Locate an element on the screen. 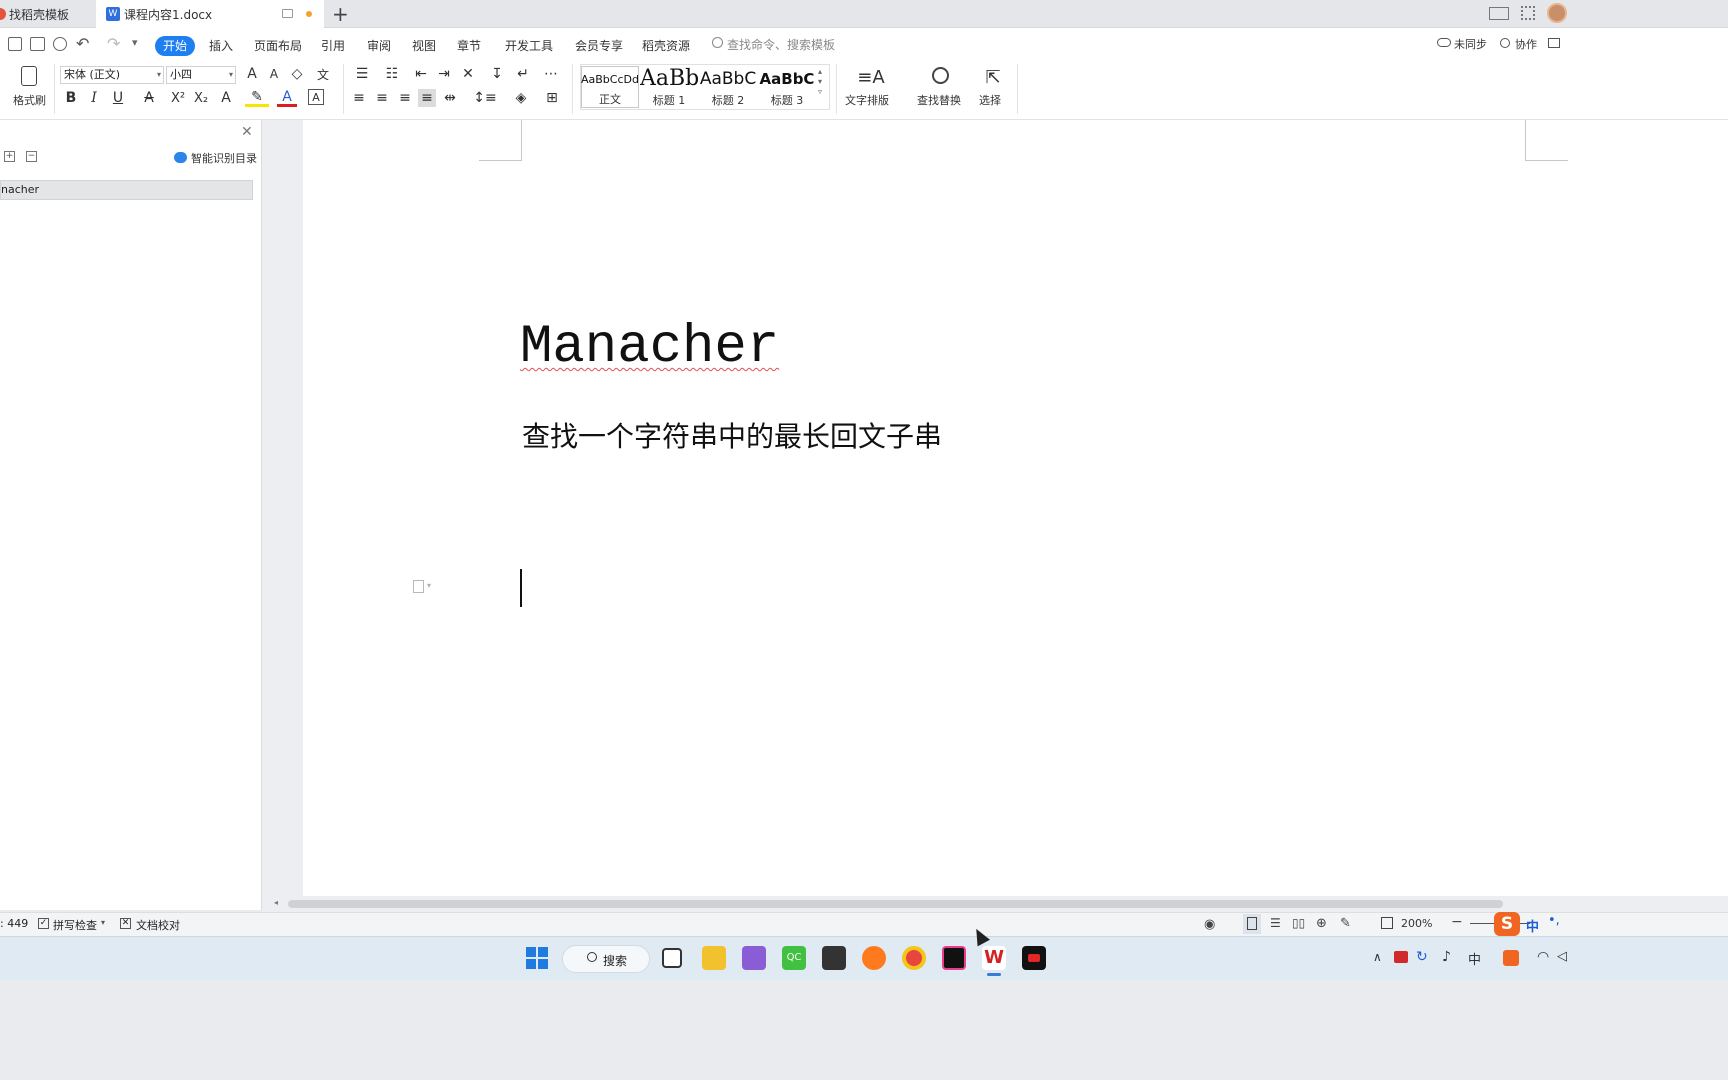 The image size is (1728, 1080). punctuation-icon: •, is located at coordinates (1554, 920).